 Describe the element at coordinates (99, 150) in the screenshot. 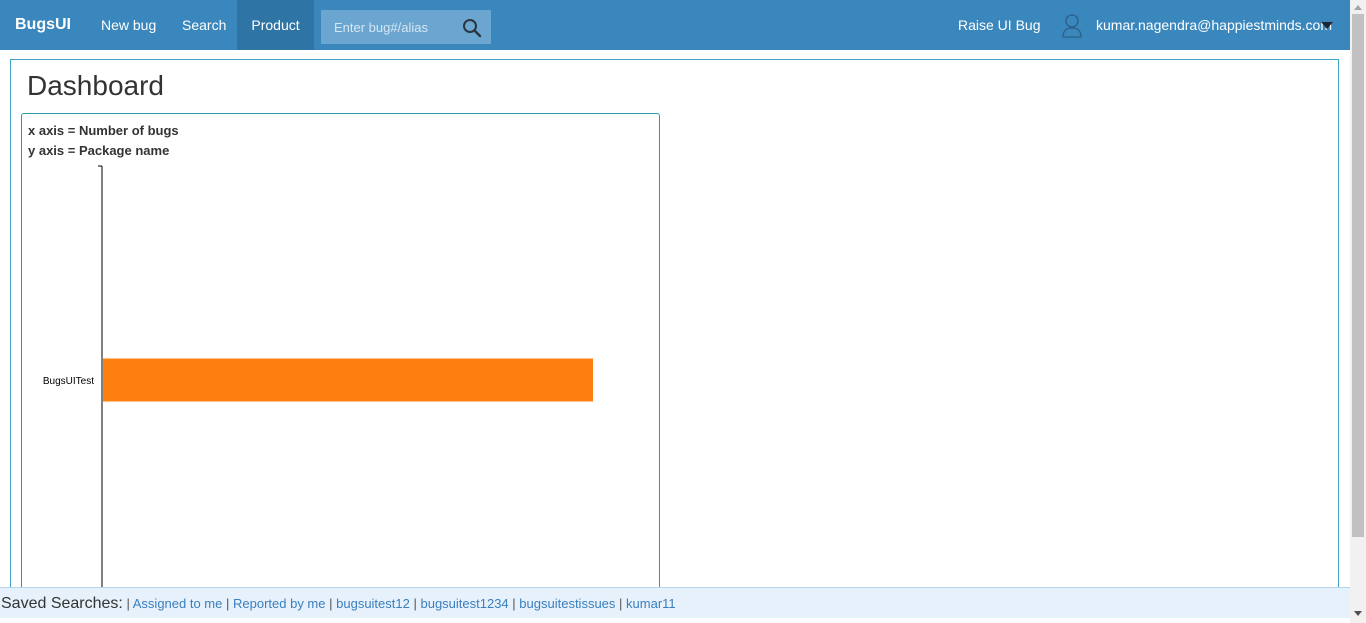

I see `y-axis-note: y axis = Package name` at that location.